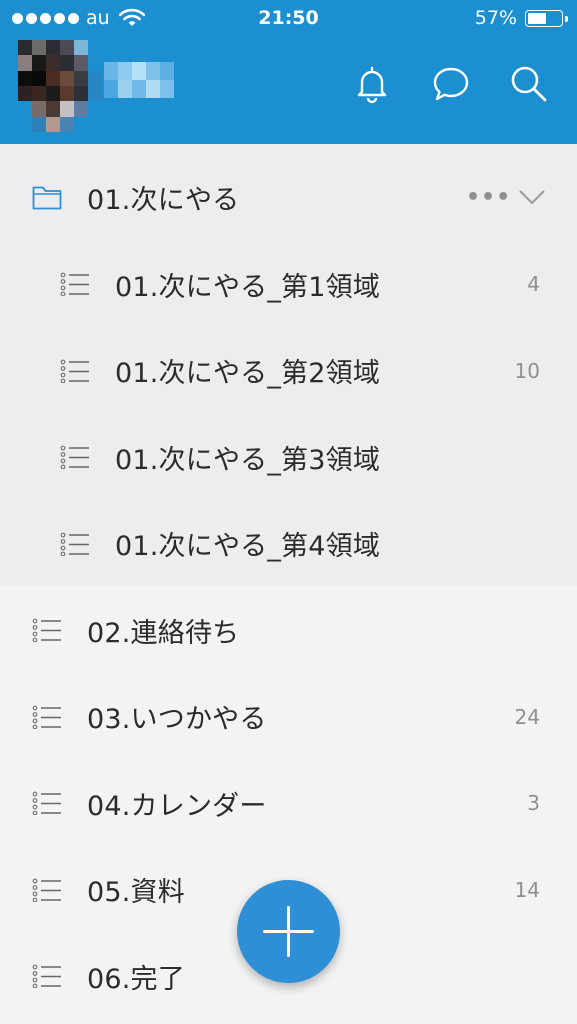 The image size is (577, 1024). What do you see at coordinates (533, 284) in the screenshot?
I see `list-item-count: 4` at bounding box center [533, 284].